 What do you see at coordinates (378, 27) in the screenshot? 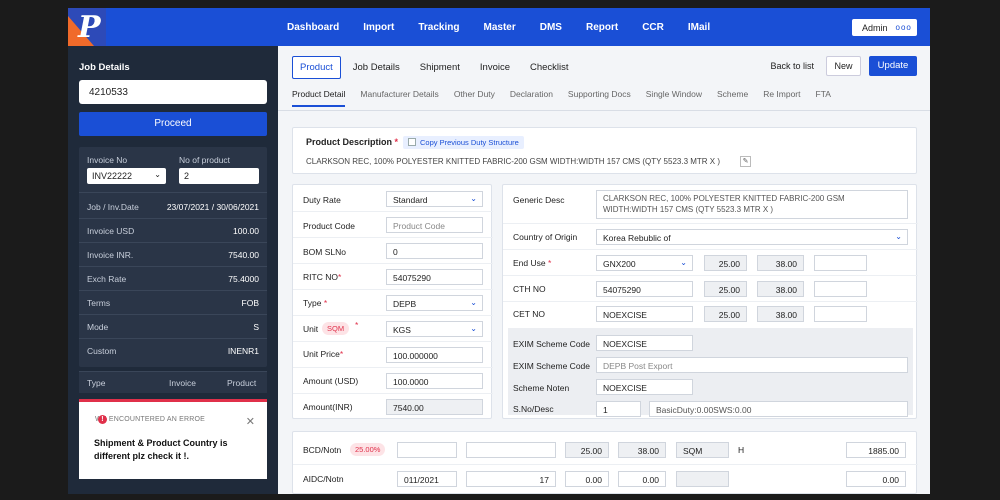
I see `nav-import: Import` at bounding box center [378, 27].